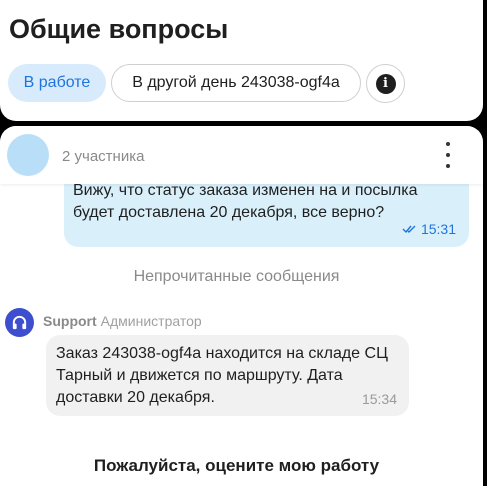 The width and height of the screenshot is (487, 486). I want to click on more-menu-button, so click(448, 155).